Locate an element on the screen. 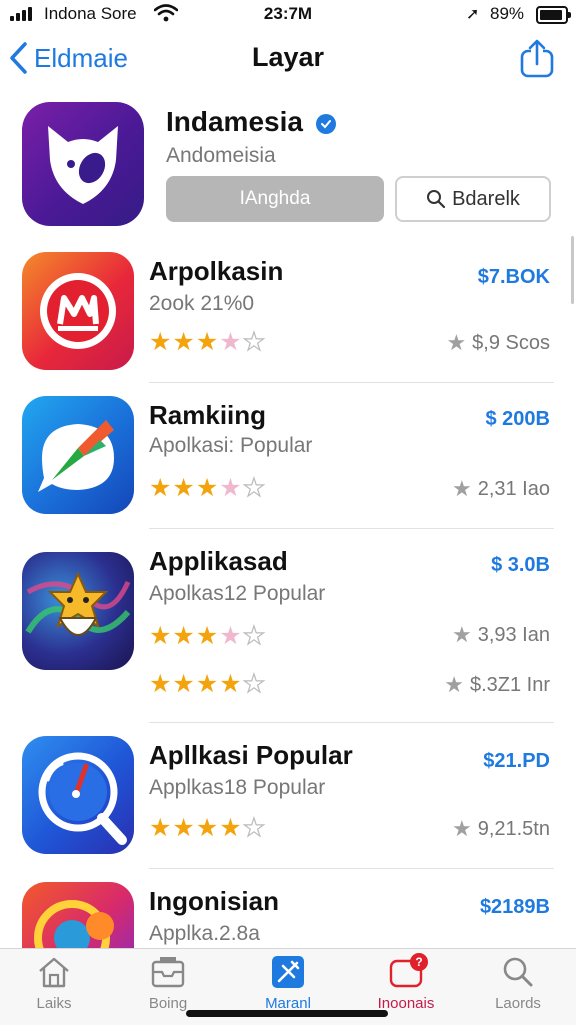  app-store-icon is located at coordinates (288, 972).